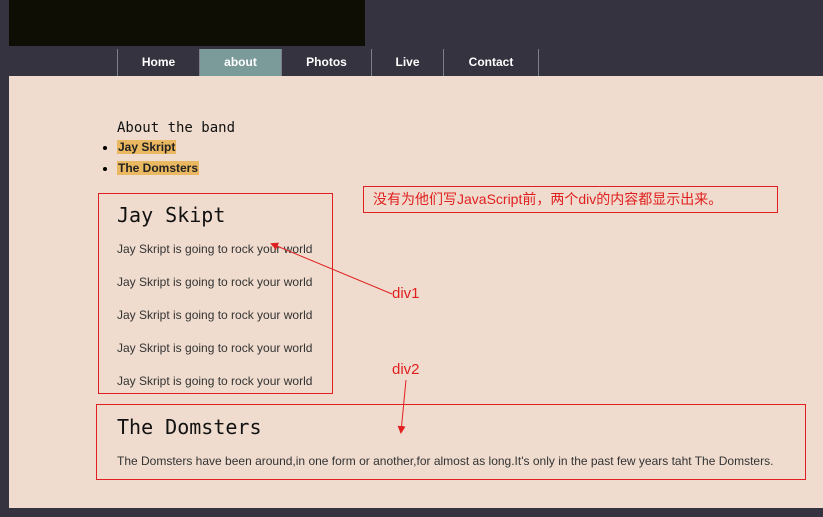 This screenshot has width=823, height=517. I want to click on band-link-jay-skript: Jay Skript, so click(147, 147).